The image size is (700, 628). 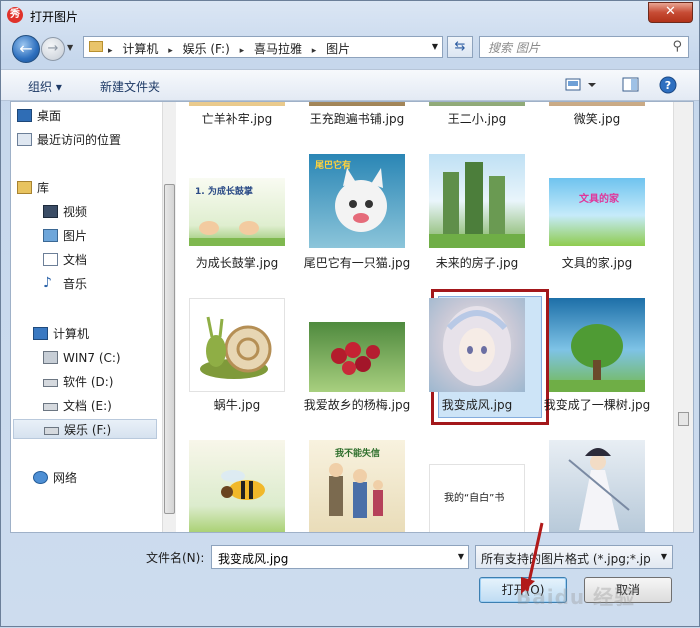 What do you see at coordinates (70, 47) in the screenshot?
I see `recent-pages-dropdown-icon: ▼` at bounding box center [70, 47].